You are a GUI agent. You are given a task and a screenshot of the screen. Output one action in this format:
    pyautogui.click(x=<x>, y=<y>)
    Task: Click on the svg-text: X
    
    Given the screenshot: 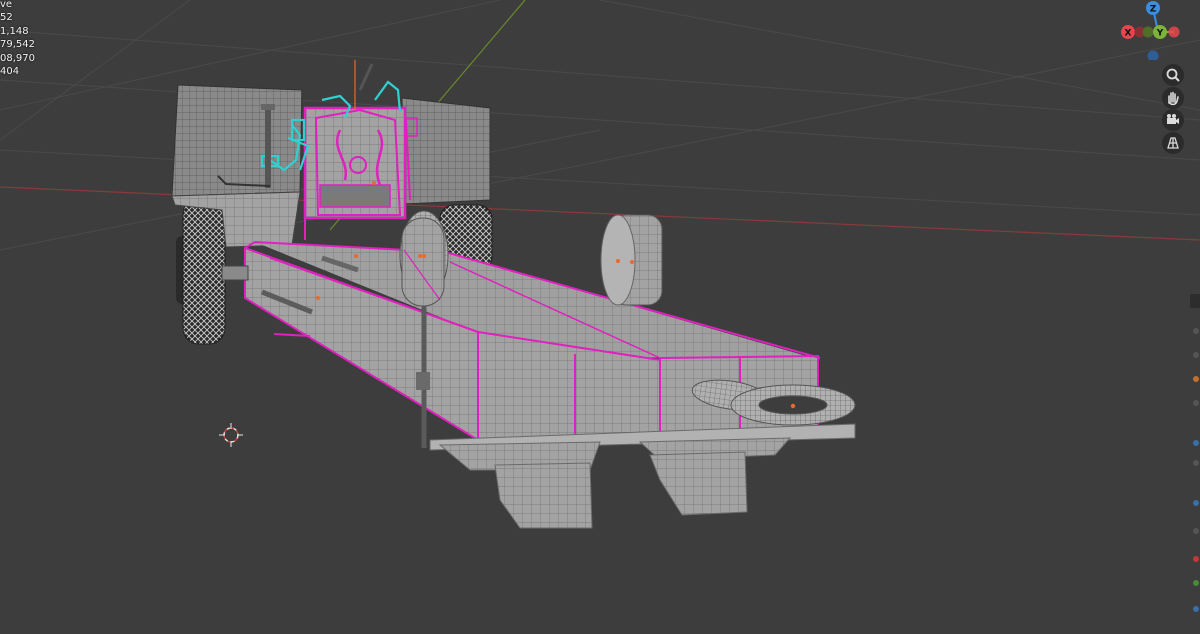 What is the action you would take?
    pyautogui.click(x=1128, y=34)
    